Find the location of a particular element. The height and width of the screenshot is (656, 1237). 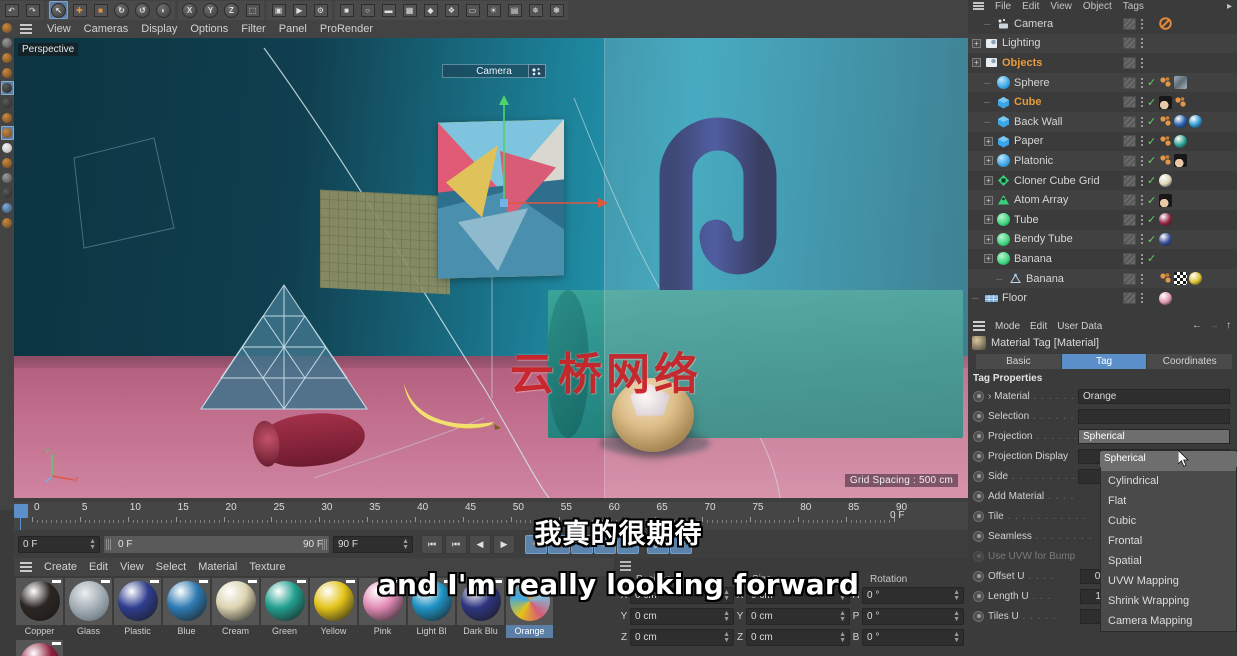

attribute-value-field: Spherical is located at coordinates (1154, 436).